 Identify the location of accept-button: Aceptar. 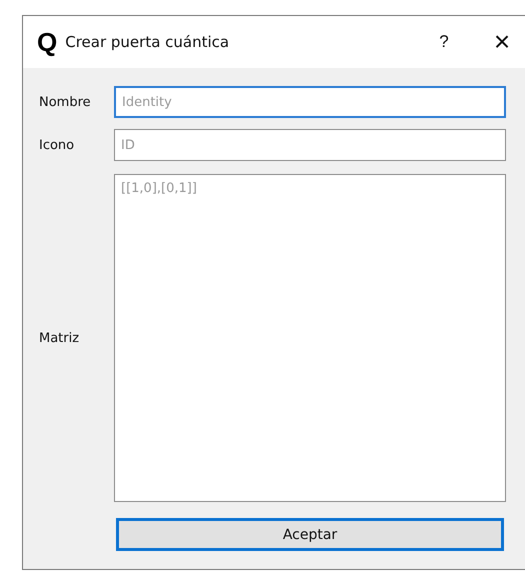
(310, 534).